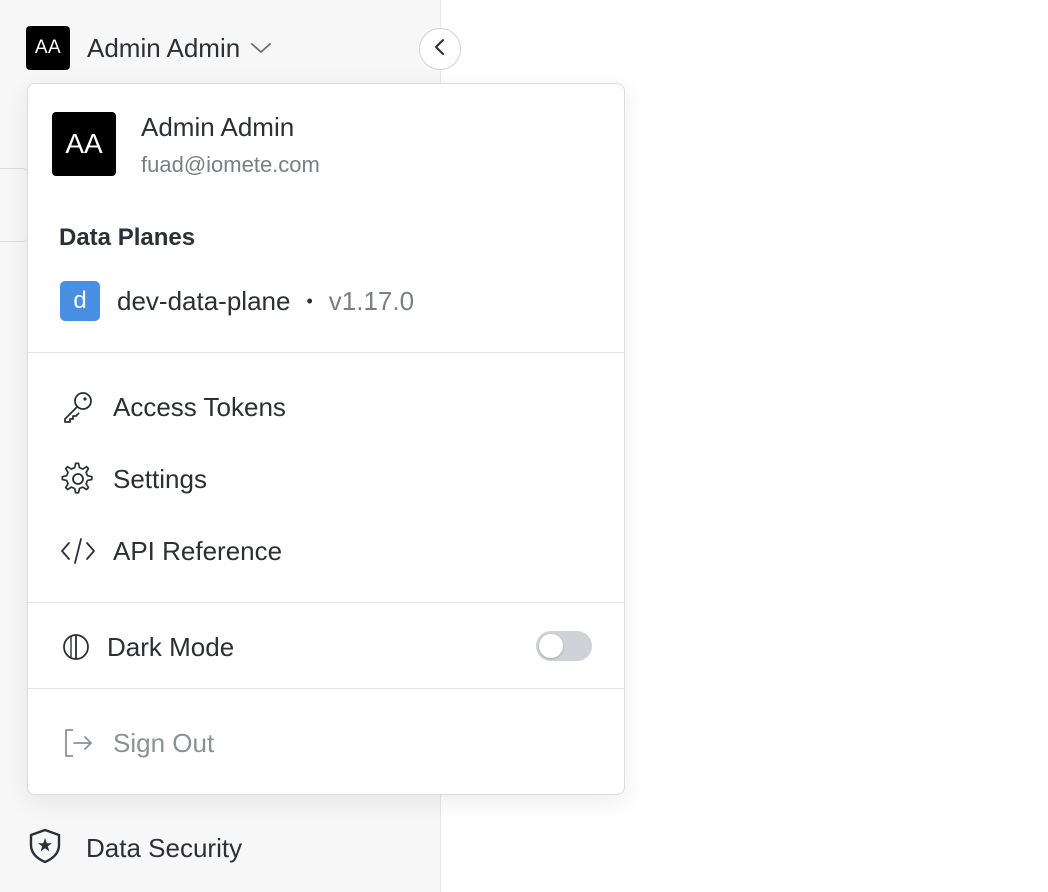 This screenshot has height=892, width=1048. I want to click on menu-item-api-reference: API Reference, so click(171, 551).